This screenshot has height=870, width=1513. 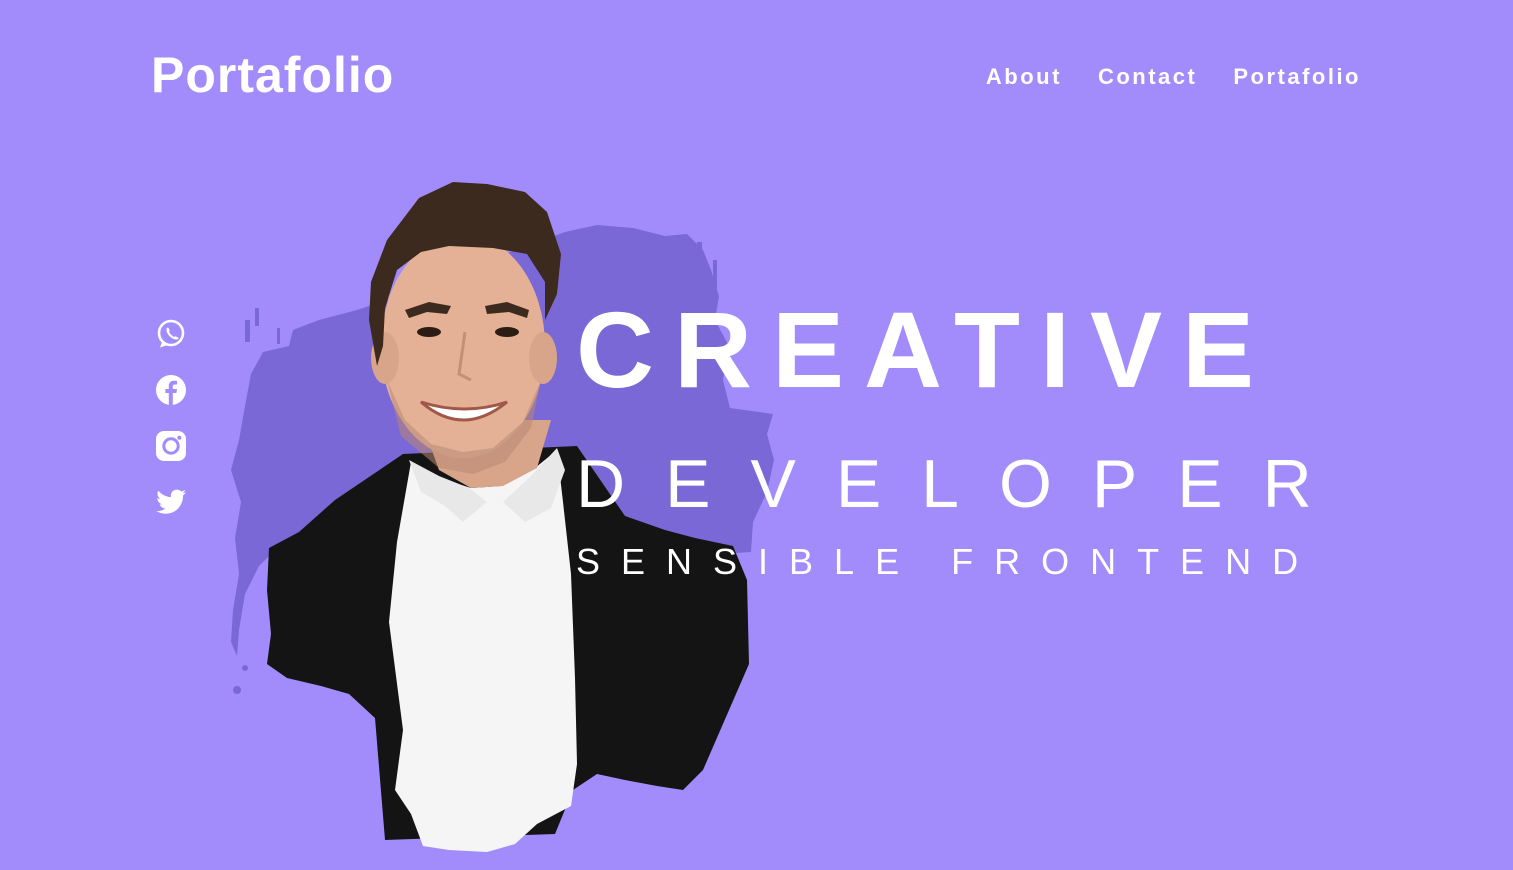 I want to click on left-eye-shape, so click(x=429, y=332).